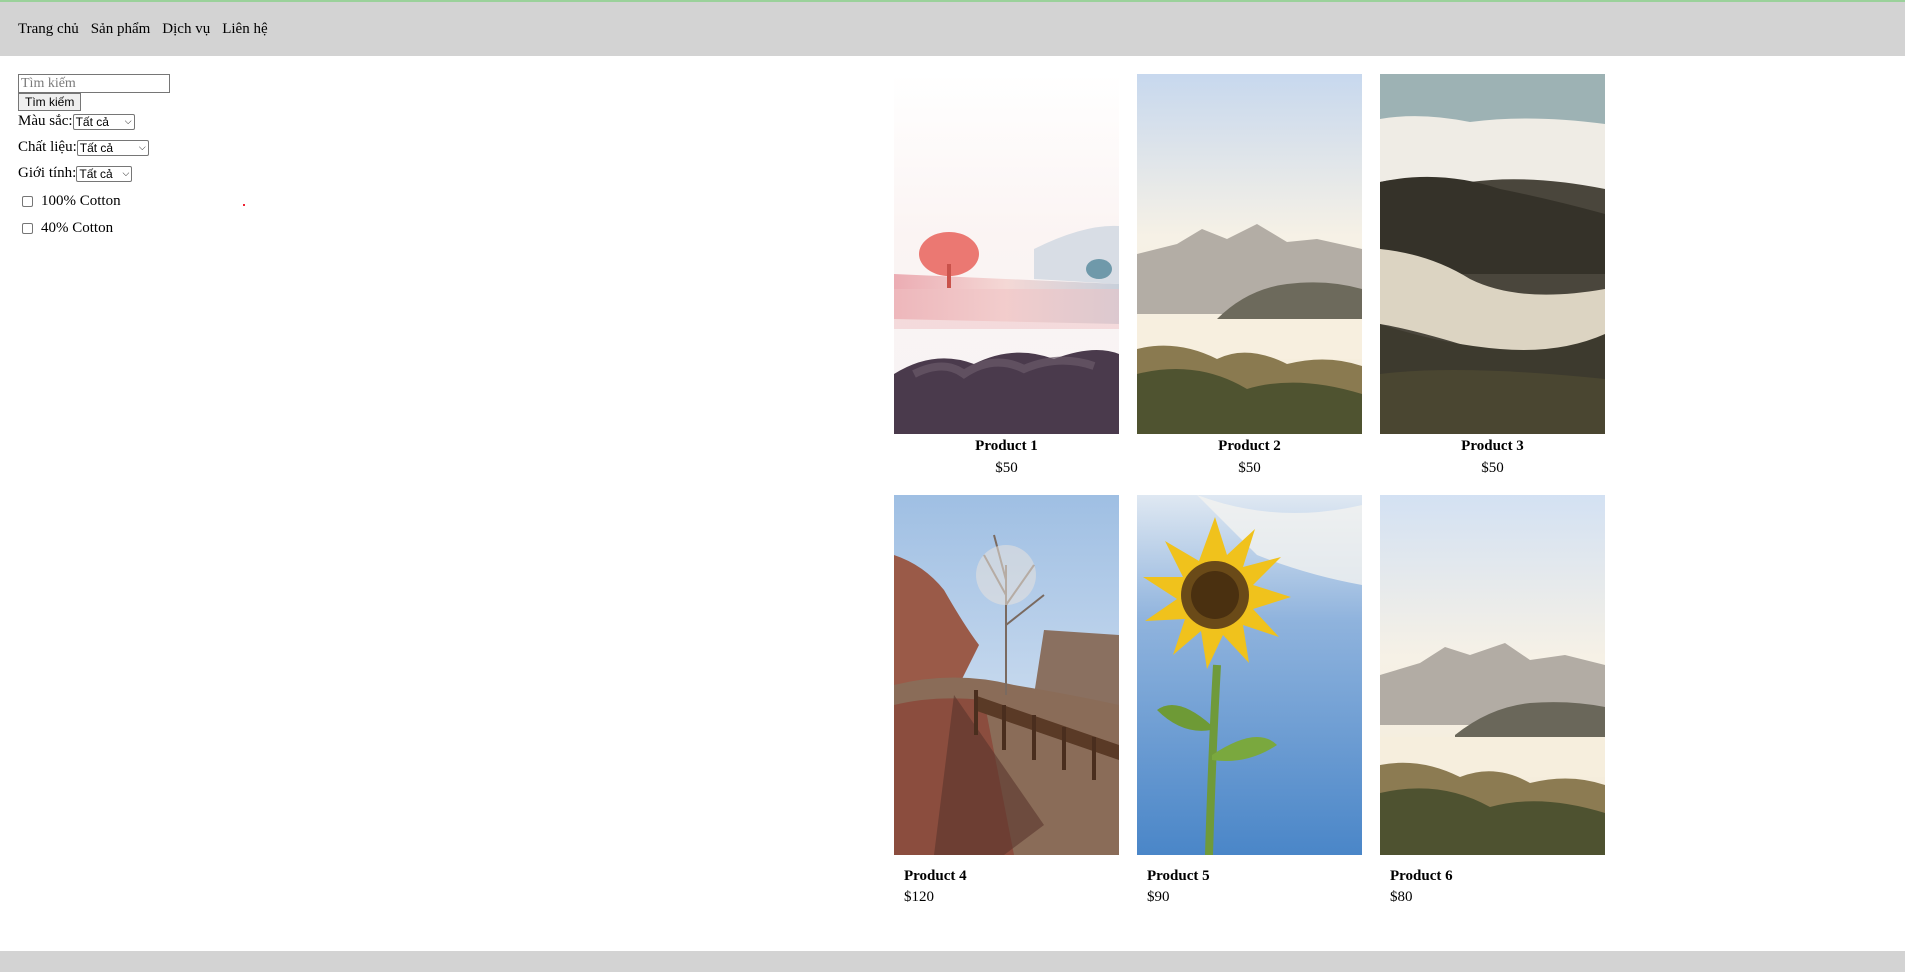  Describe the element at coordinates (1401, 897) in the screenshot. I see `product-price: $80` at that location.